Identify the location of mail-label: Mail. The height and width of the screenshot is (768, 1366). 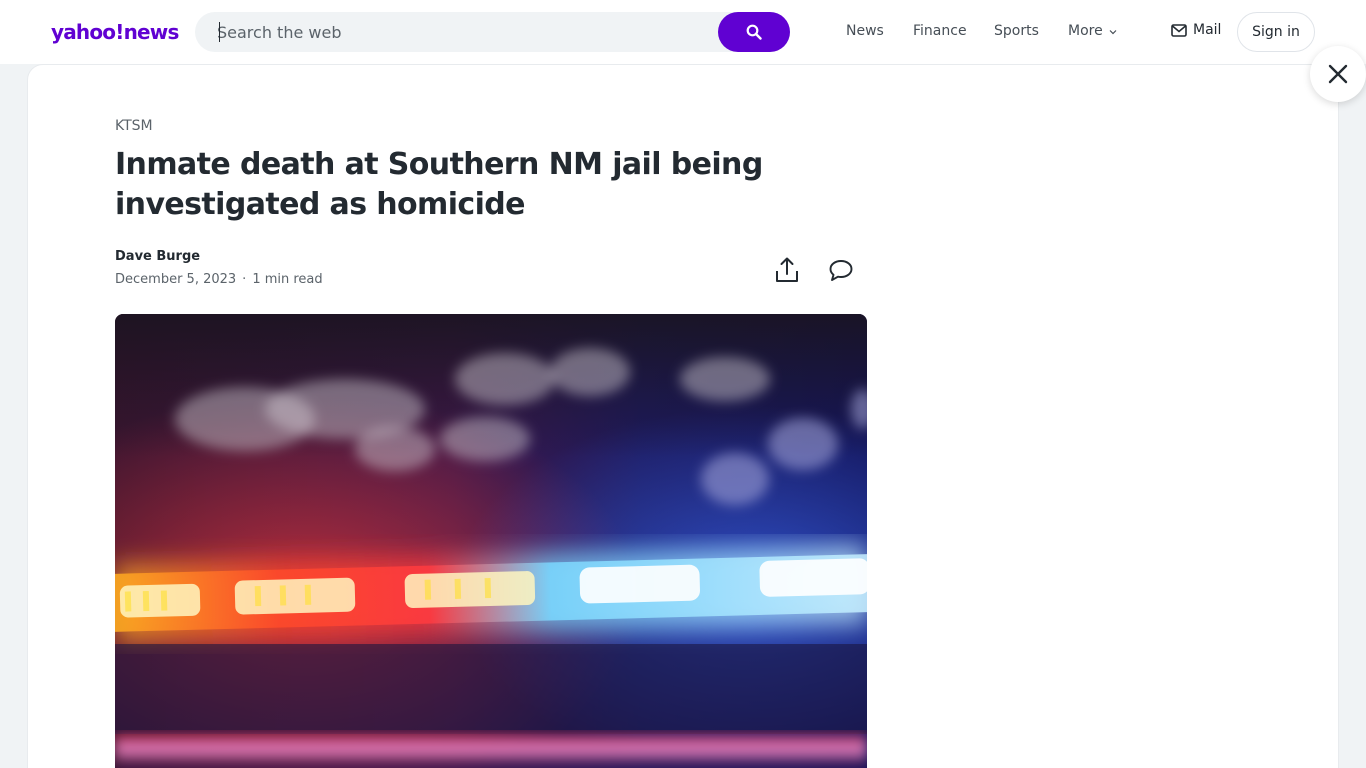
(1207, 30).